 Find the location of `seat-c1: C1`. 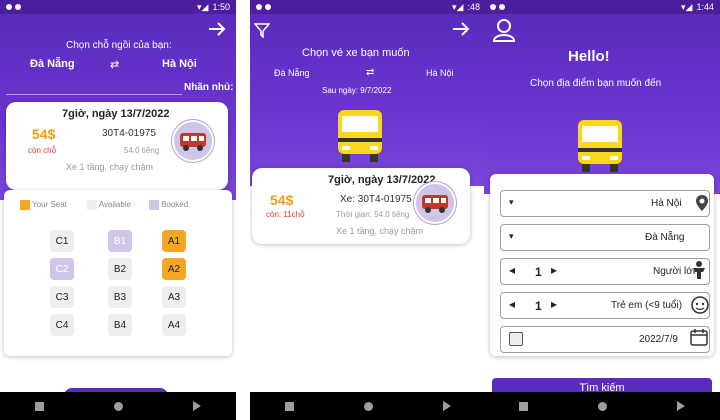

seat-c1: C1 is located at coordinates (62, 241).